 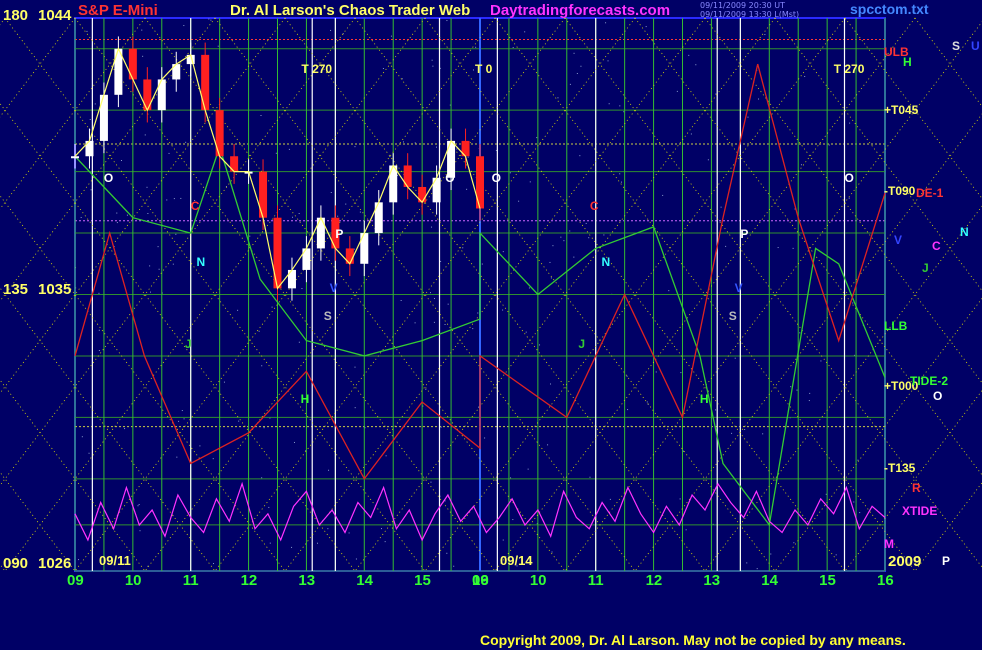 I want to click on label-tide2: TIDE-2, so click(x=929, y=381).